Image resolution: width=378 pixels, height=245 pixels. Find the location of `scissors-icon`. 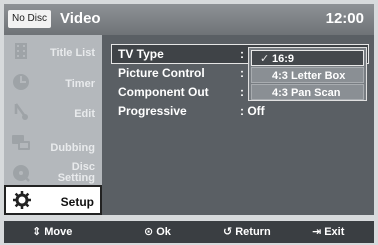

scissors-icon is located at coordinates (21, 112).